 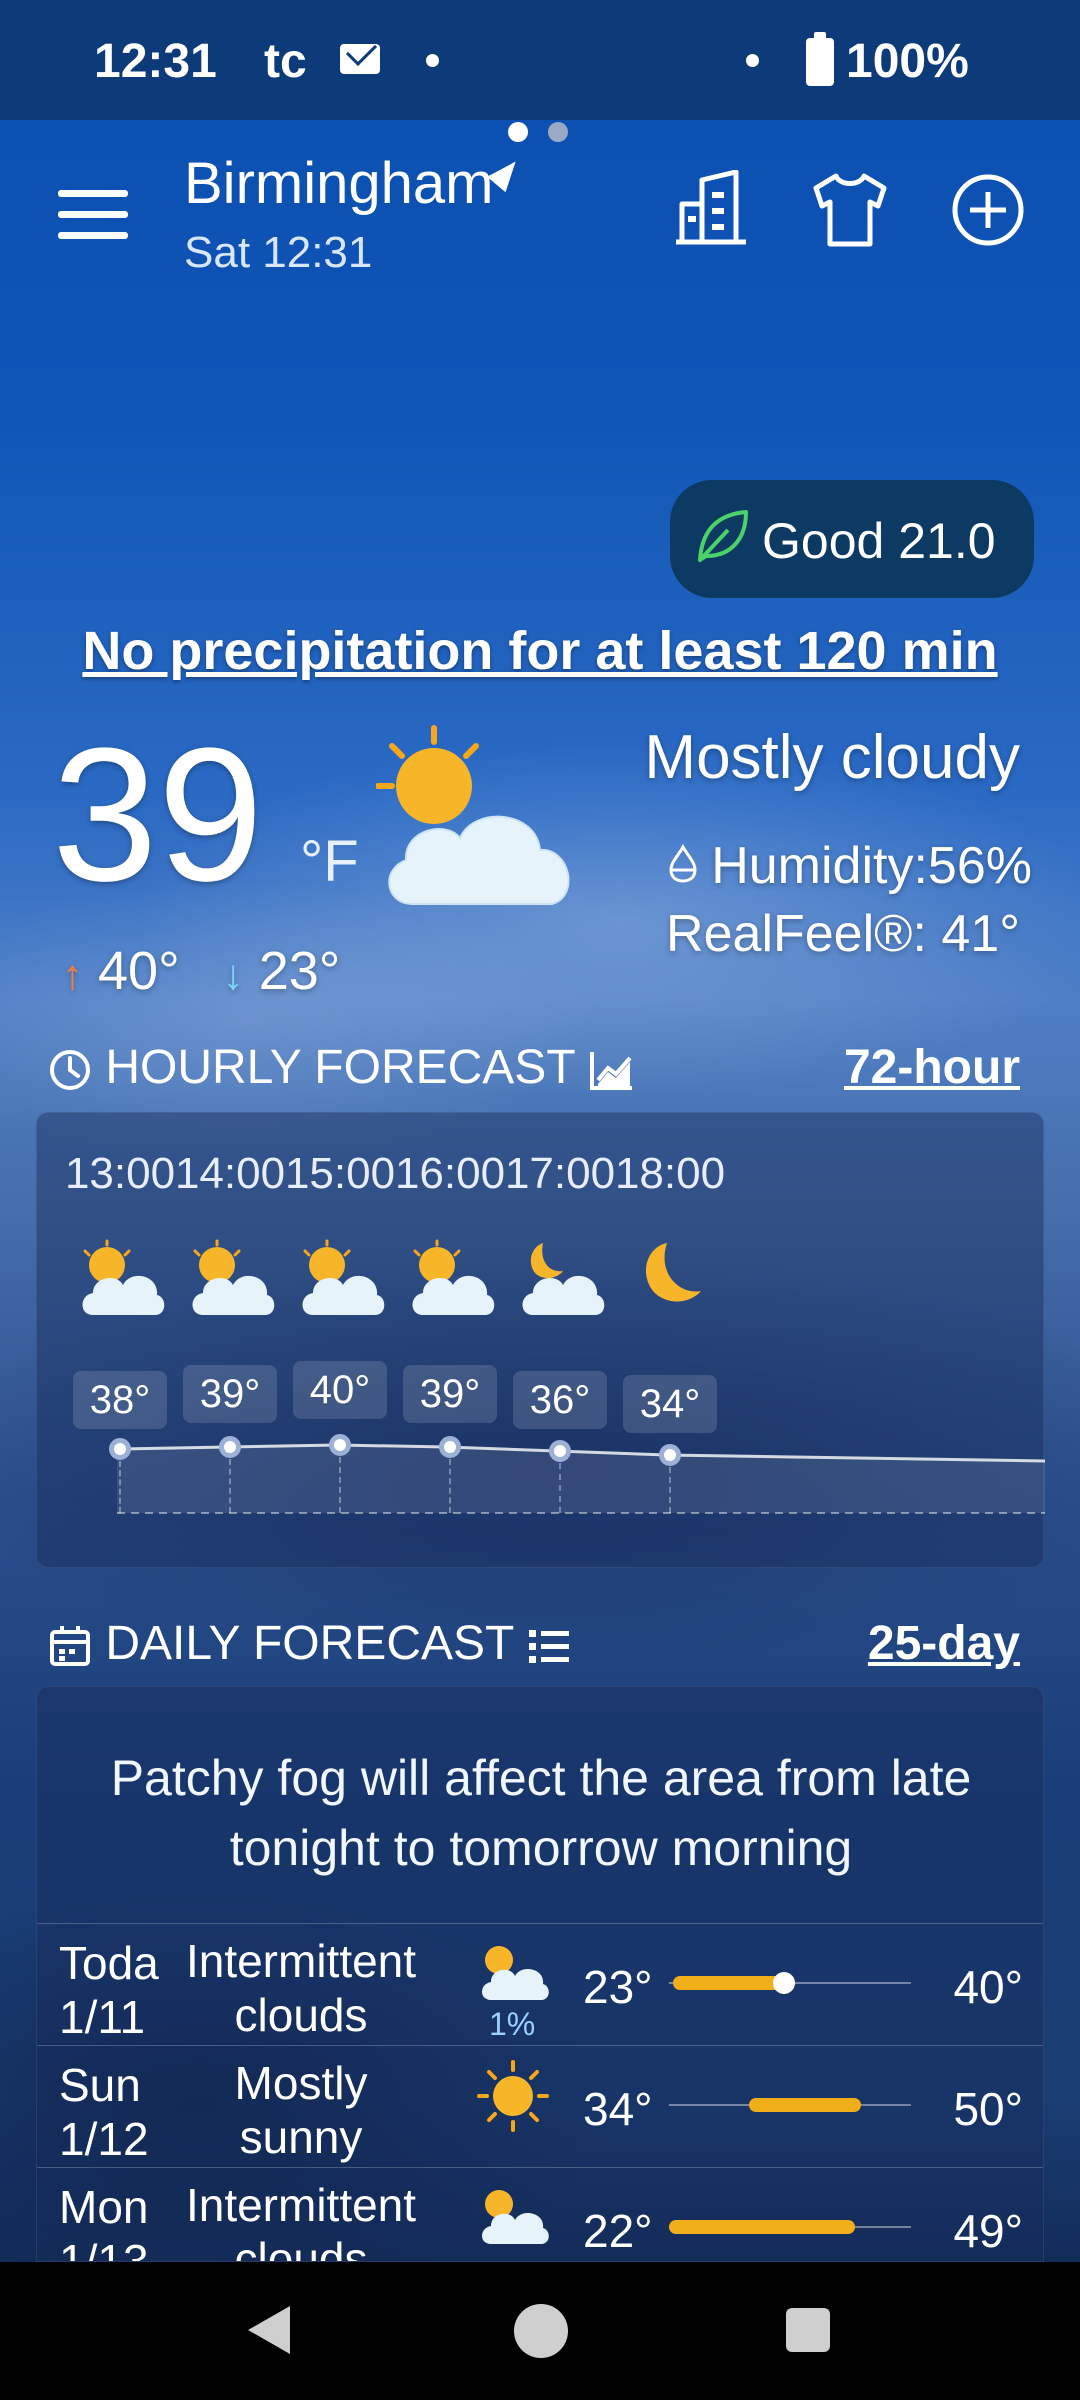 I want to click on day-high: 49°, so click(x=988, y=2231).